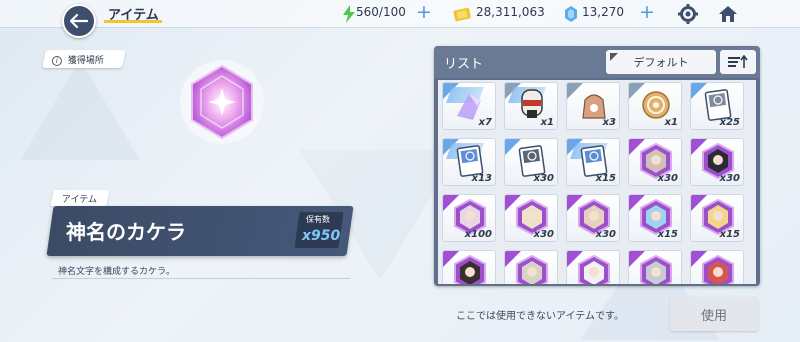 Image resolution: width=800 pixels, height=342 pixels. I want to click on gear-icon, so click(688, 14).